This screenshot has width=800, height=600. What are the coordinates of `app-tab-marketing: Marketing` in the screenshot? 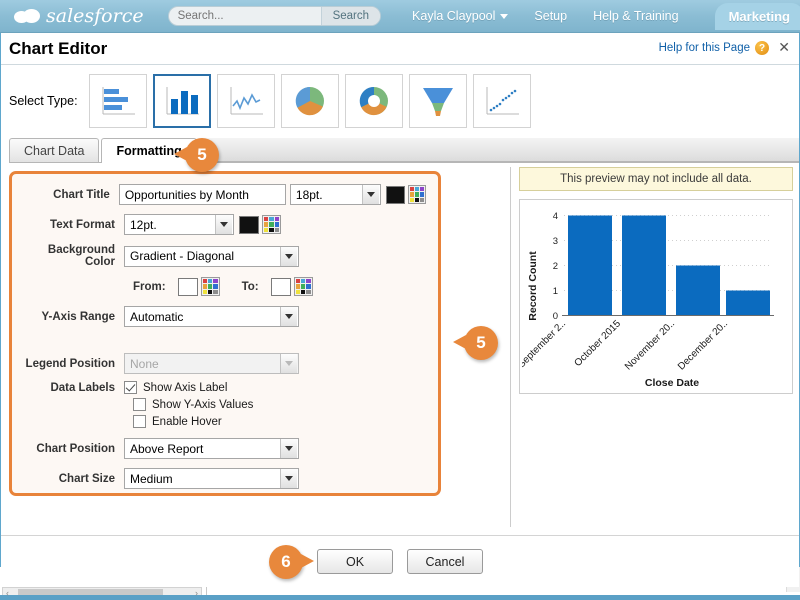 It's located at (757, 16).